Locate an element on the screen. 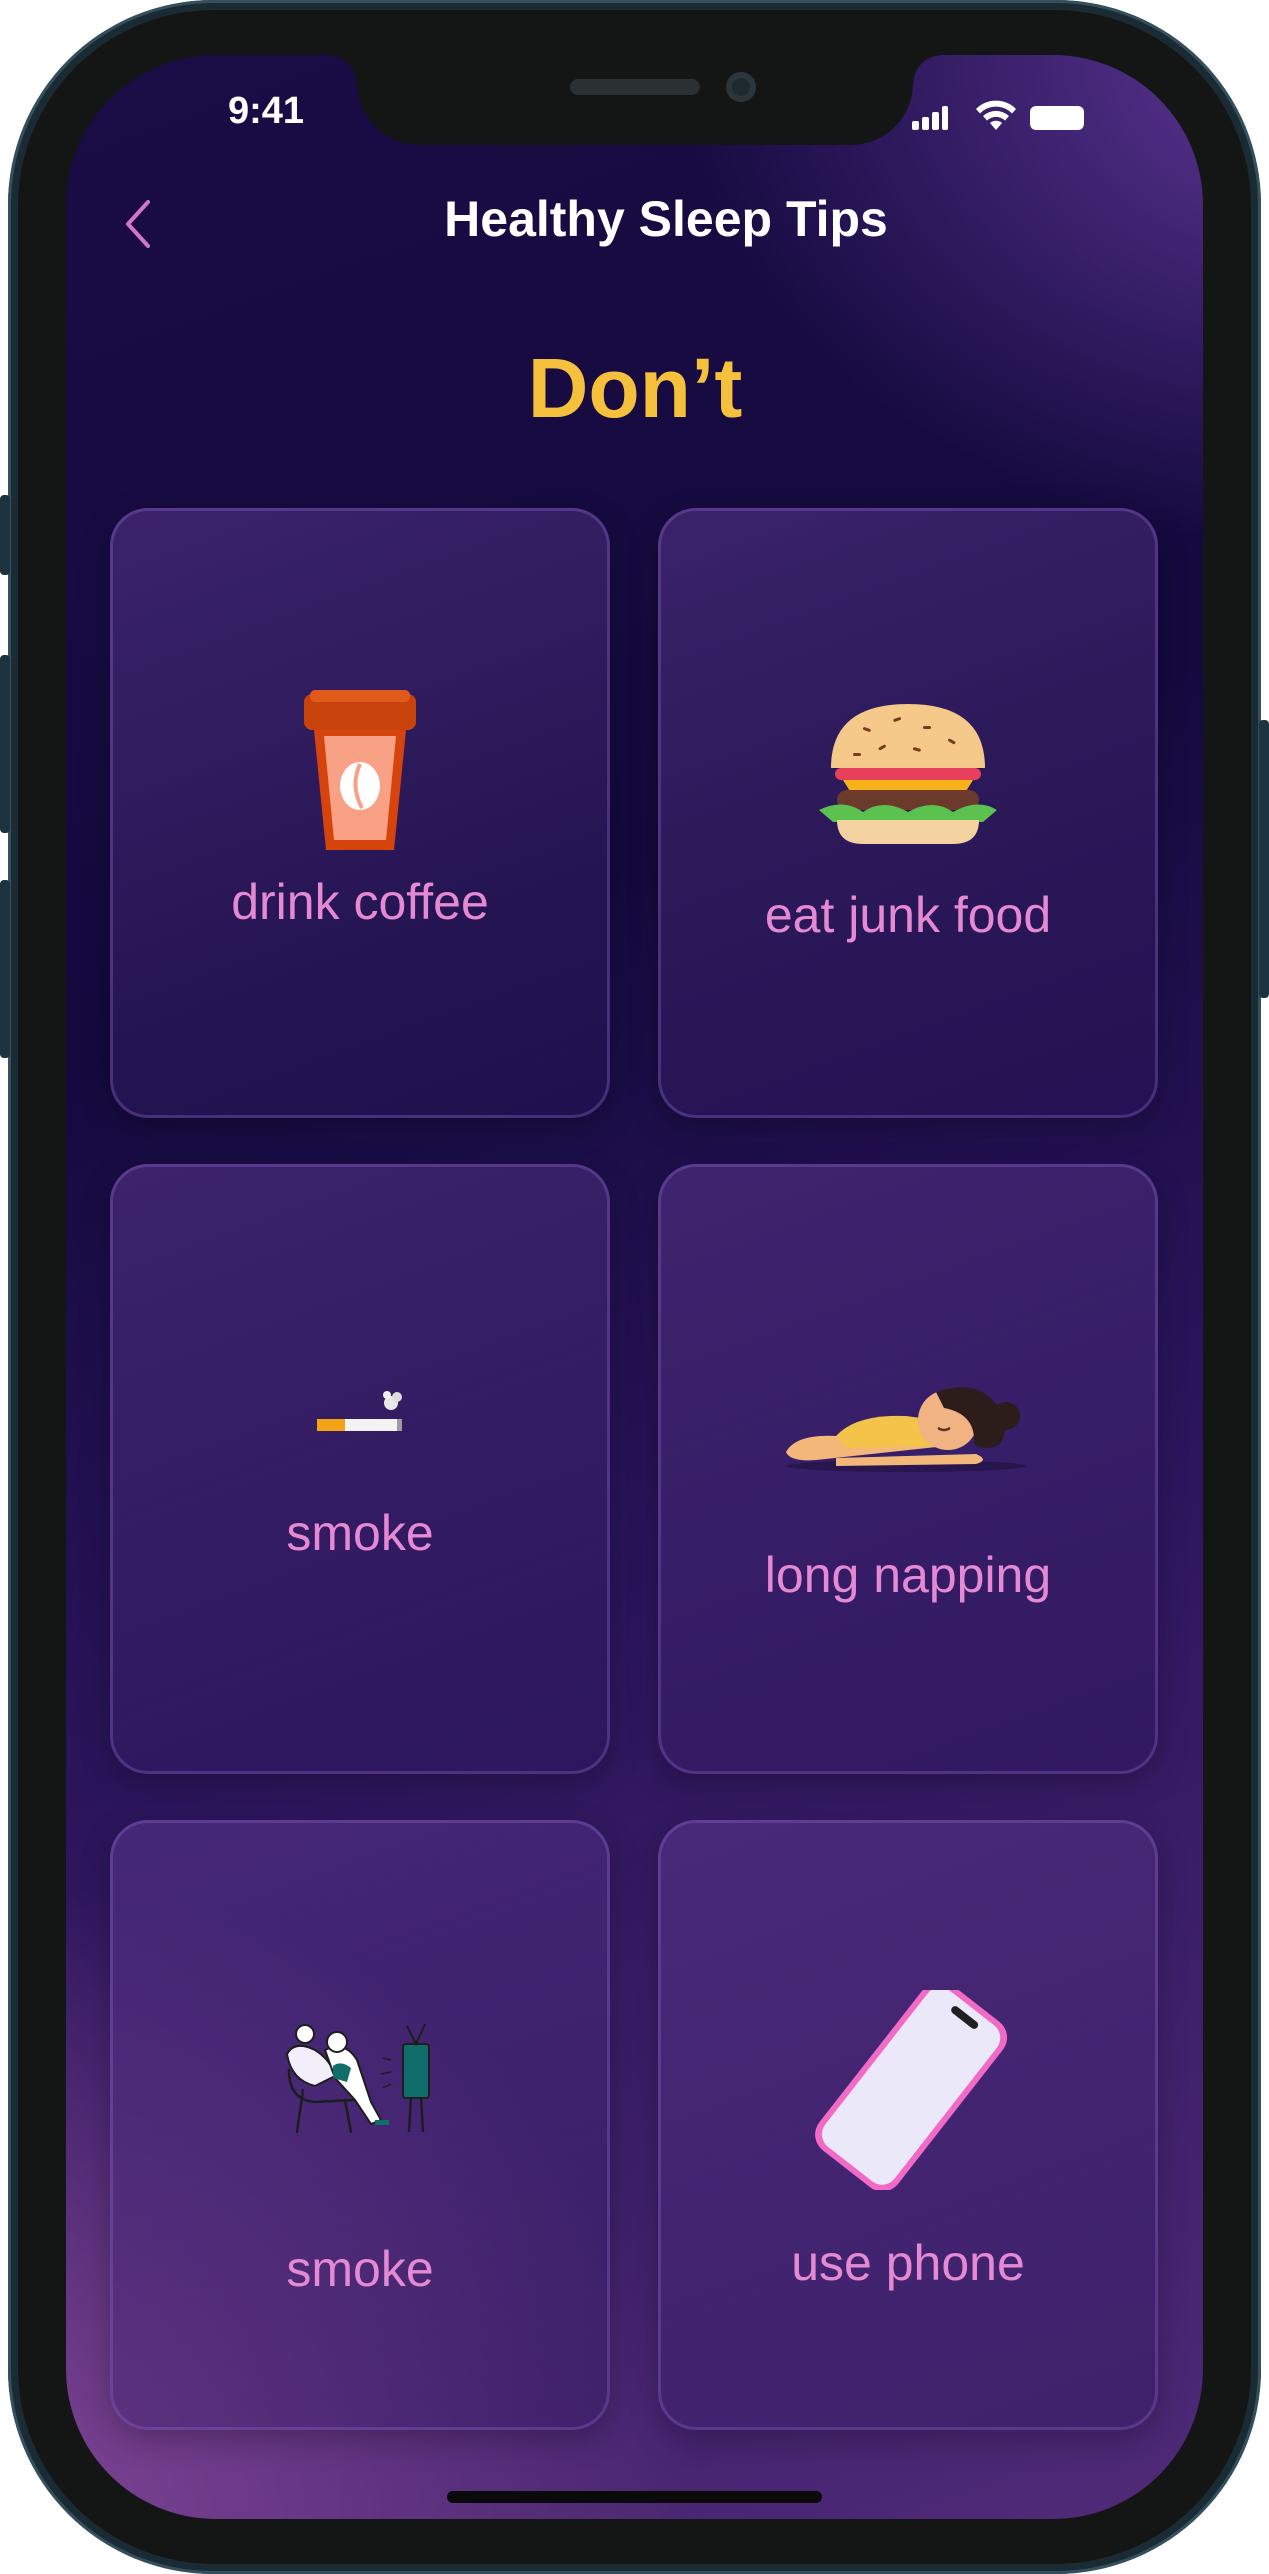 The width and height of the screenshot is (1269, 2574). status-icons is located at coordinates (999, 118).